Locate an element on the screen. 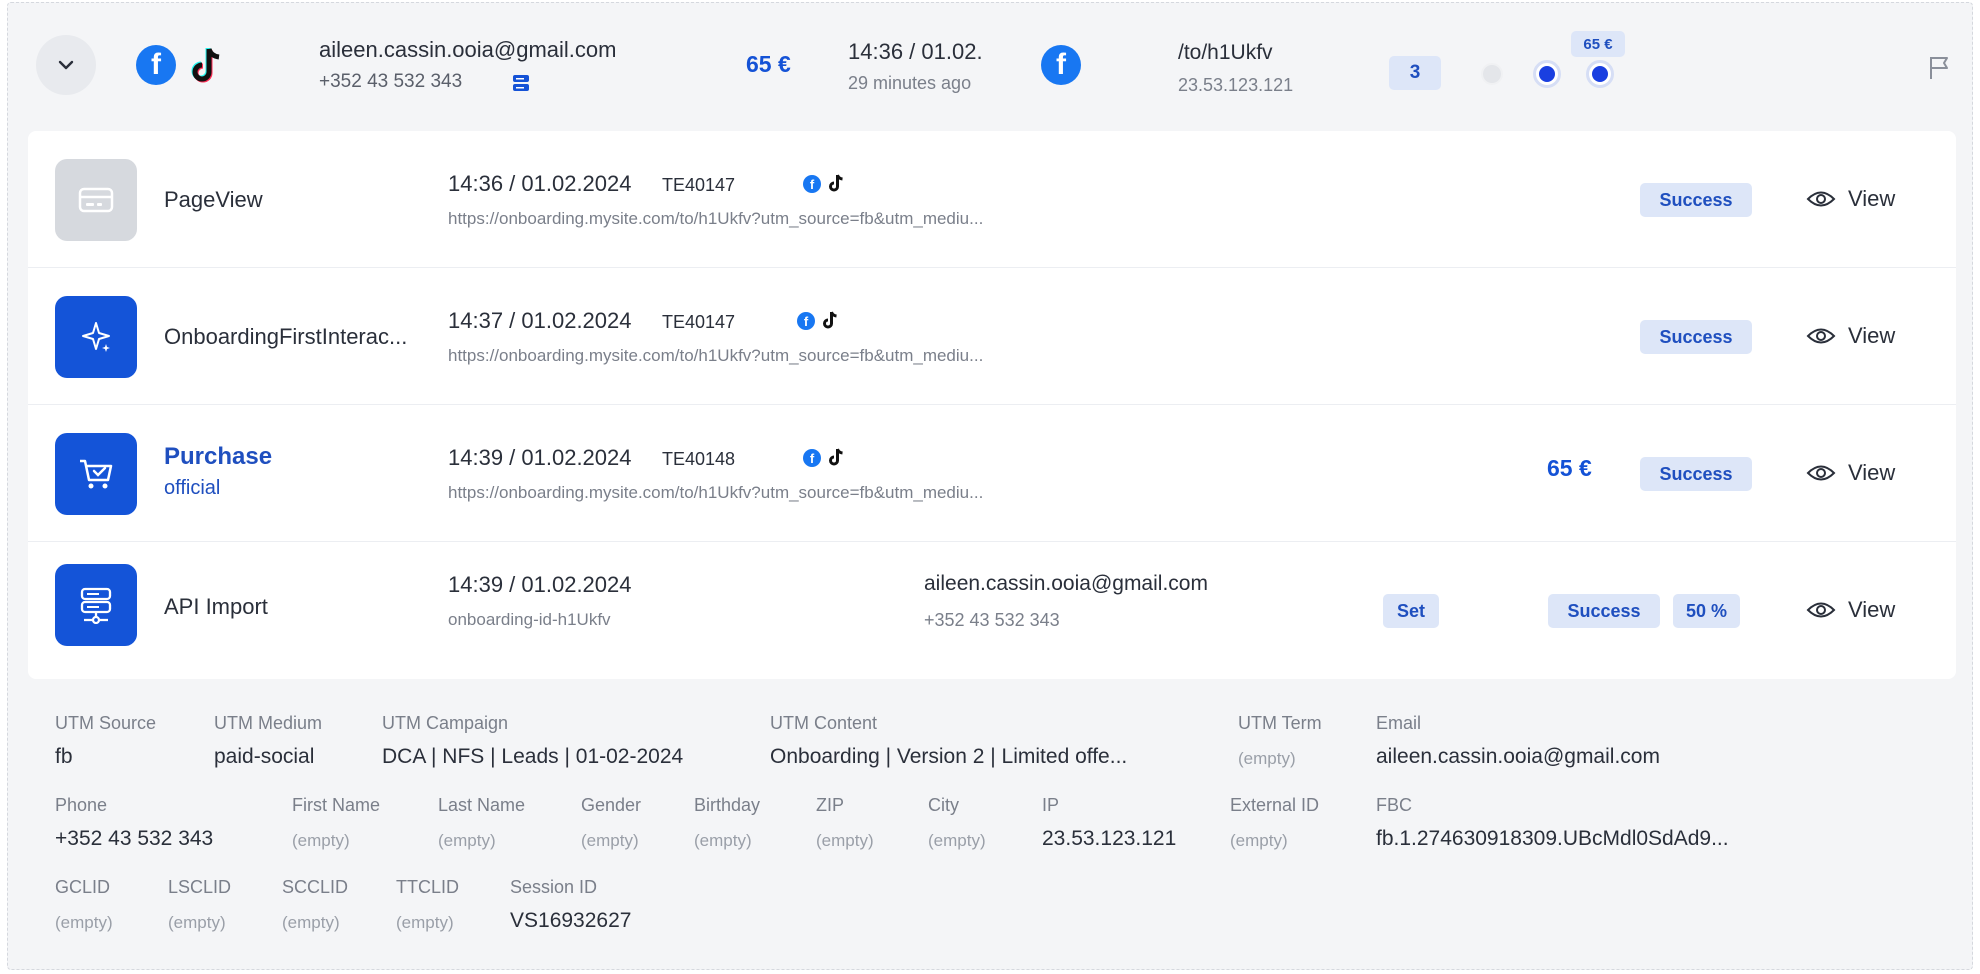 Image resolution: width=1980 pixels, height=974 pixels. purchase-amount-badge: 65 € is located at coordinates (1598, 44).